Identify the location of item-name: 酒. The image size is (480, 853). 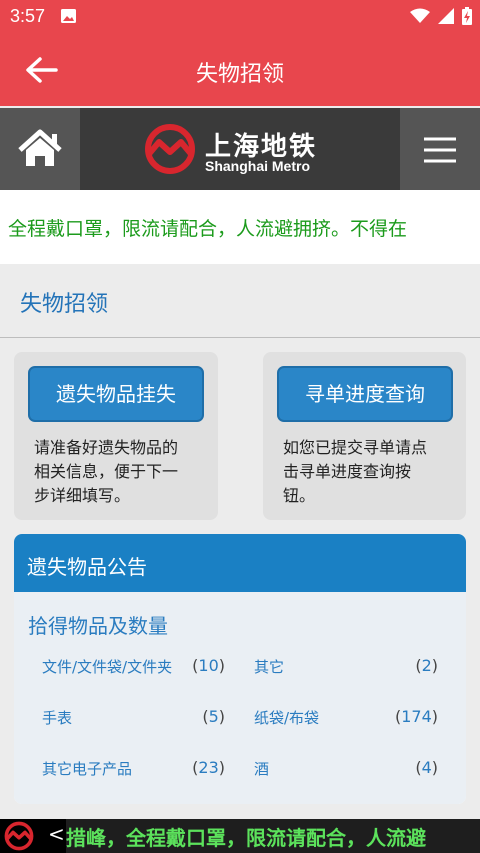
(261, 768).